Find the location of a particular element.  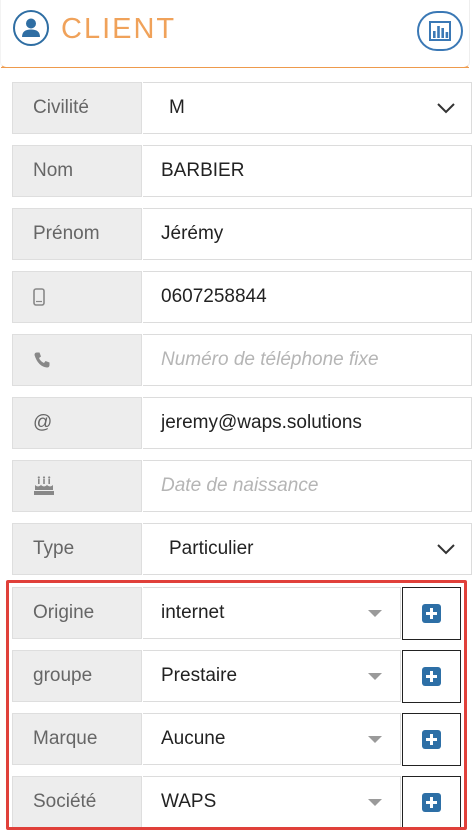

societe-label: Société is located at coordinates (77, 802).